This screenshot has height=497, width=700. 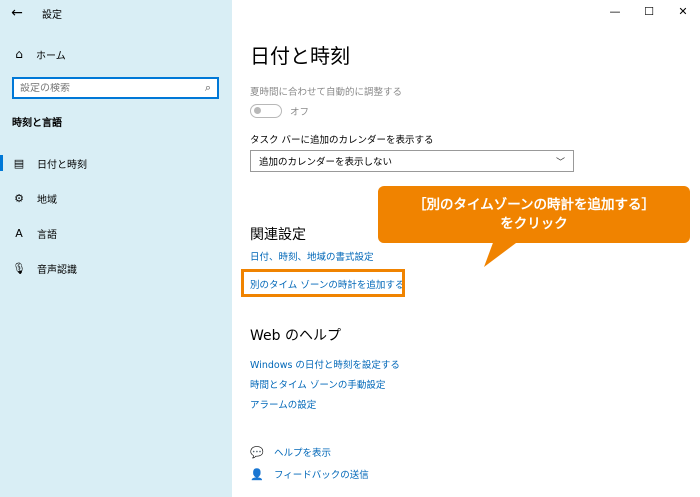 I want to click on sidebar-item-date-time: ▤ 日付と時刻, so click(x=116, y=163).